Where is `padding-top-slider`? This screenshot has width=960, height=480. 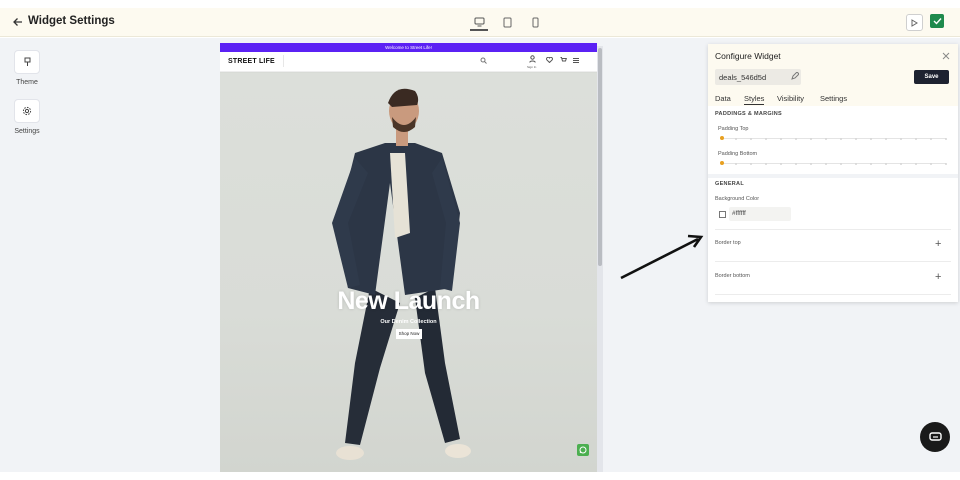 padding-top-slider is located at coordinates (833, 139).